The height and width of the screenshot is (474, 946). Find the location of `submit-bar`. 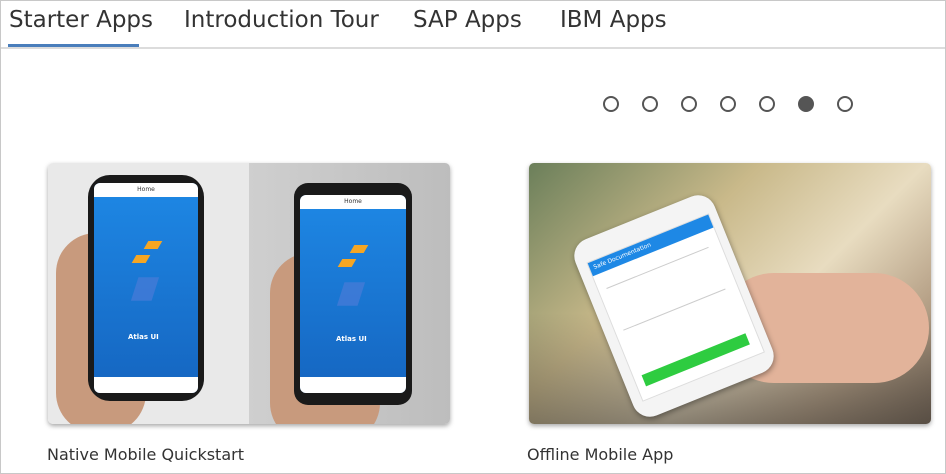

submit-bar is located at coordinates (695, 360).